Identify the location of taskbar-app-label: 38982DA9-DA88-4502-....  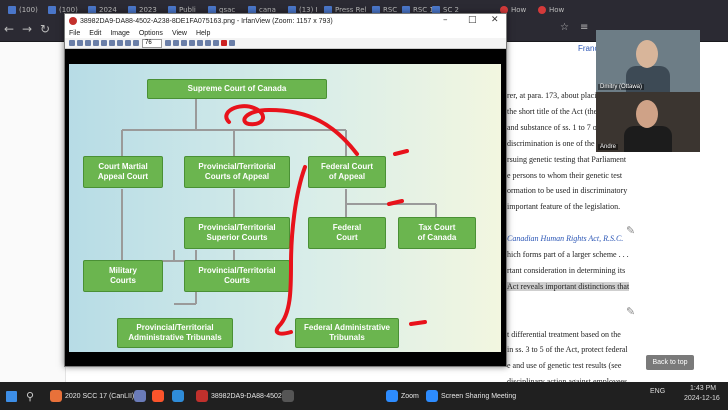
(250, 396).